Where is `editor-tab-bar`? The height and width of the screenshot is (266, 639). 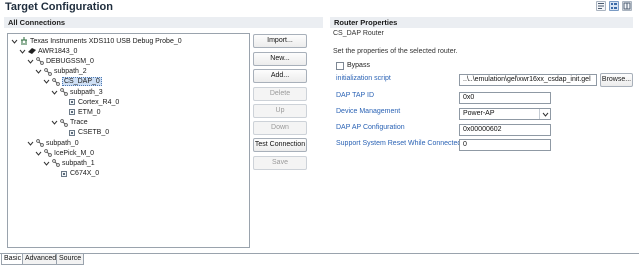 editor-tab-bar is located at coordinates (319, 259).